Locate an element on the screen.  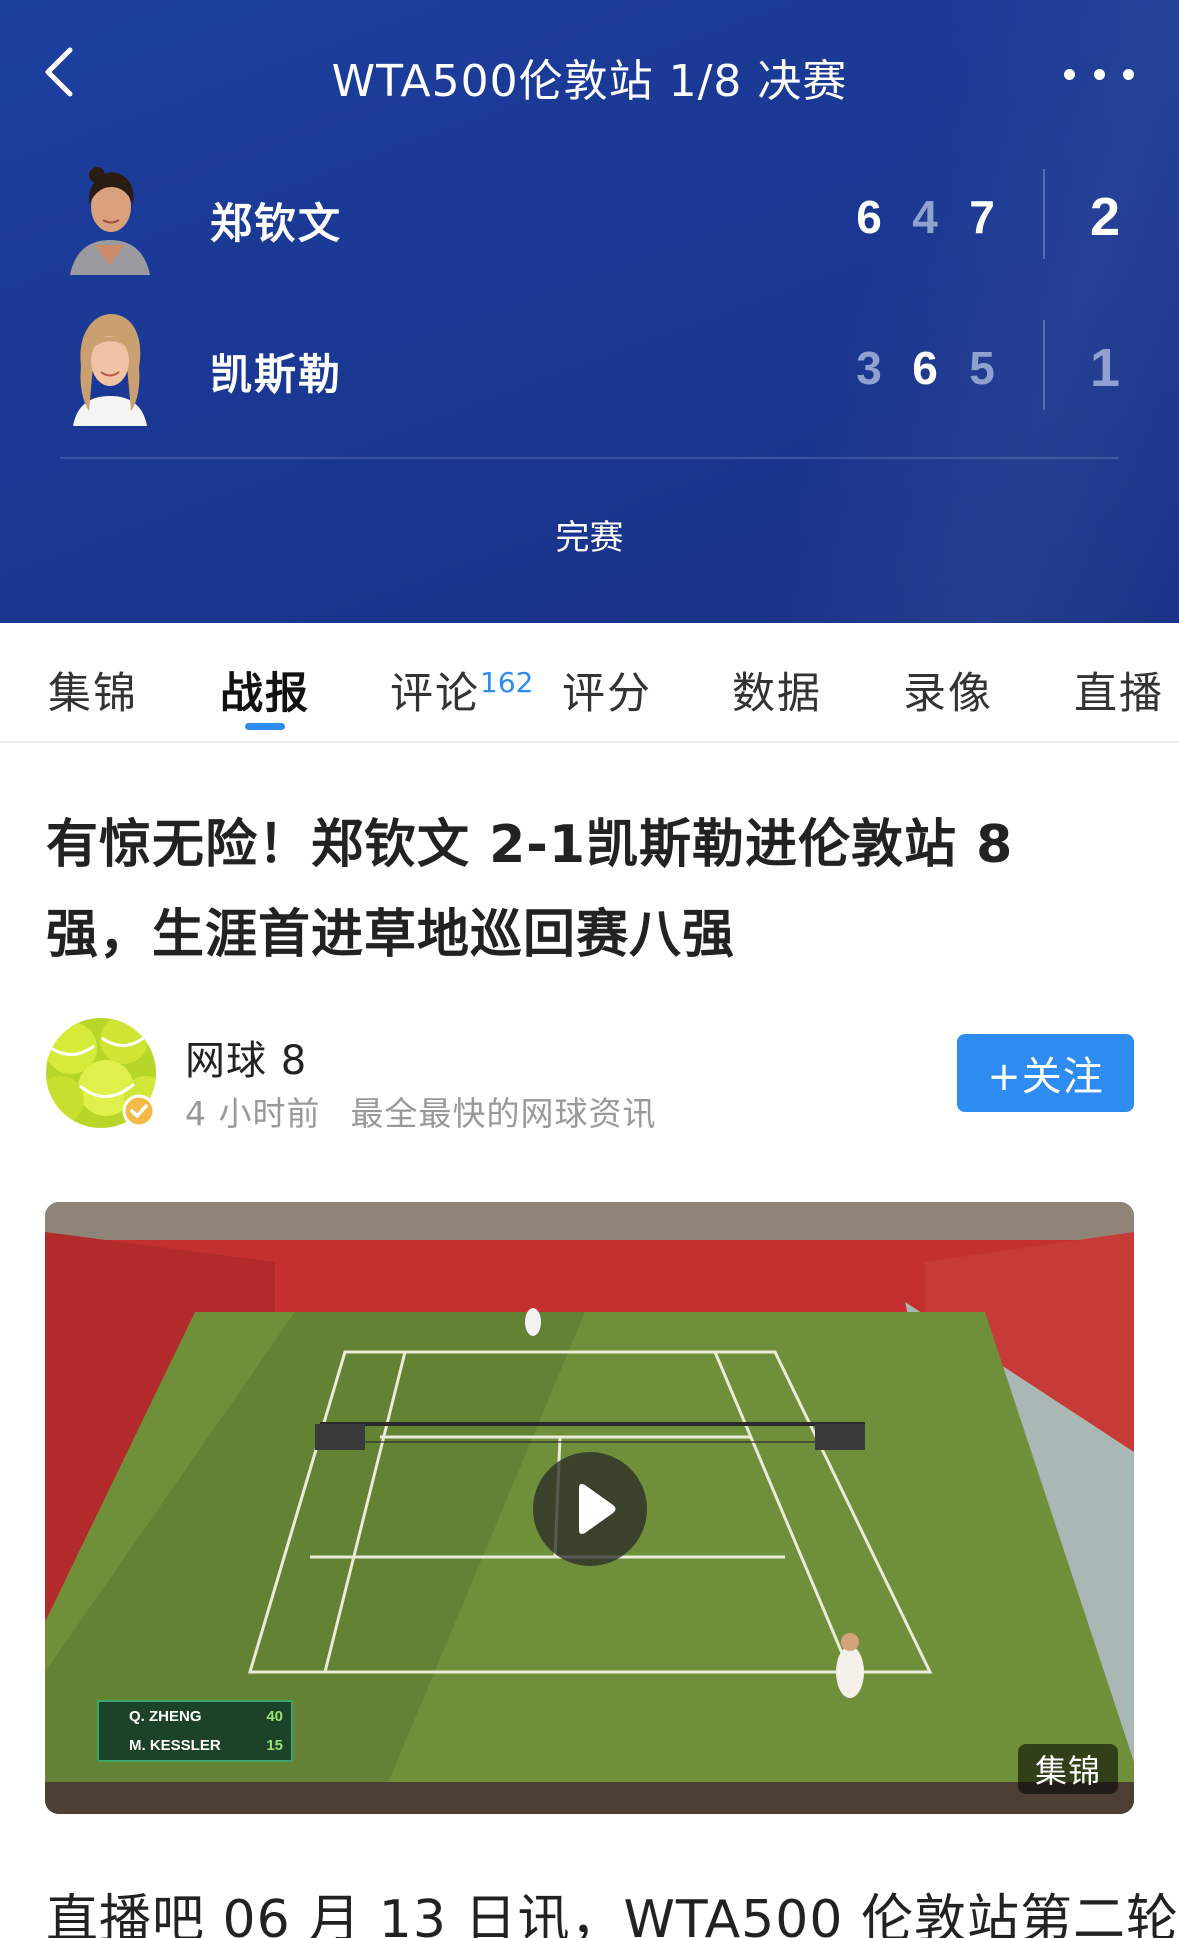
tab-highlights: 集锦 is located at coordinates (93, 690).